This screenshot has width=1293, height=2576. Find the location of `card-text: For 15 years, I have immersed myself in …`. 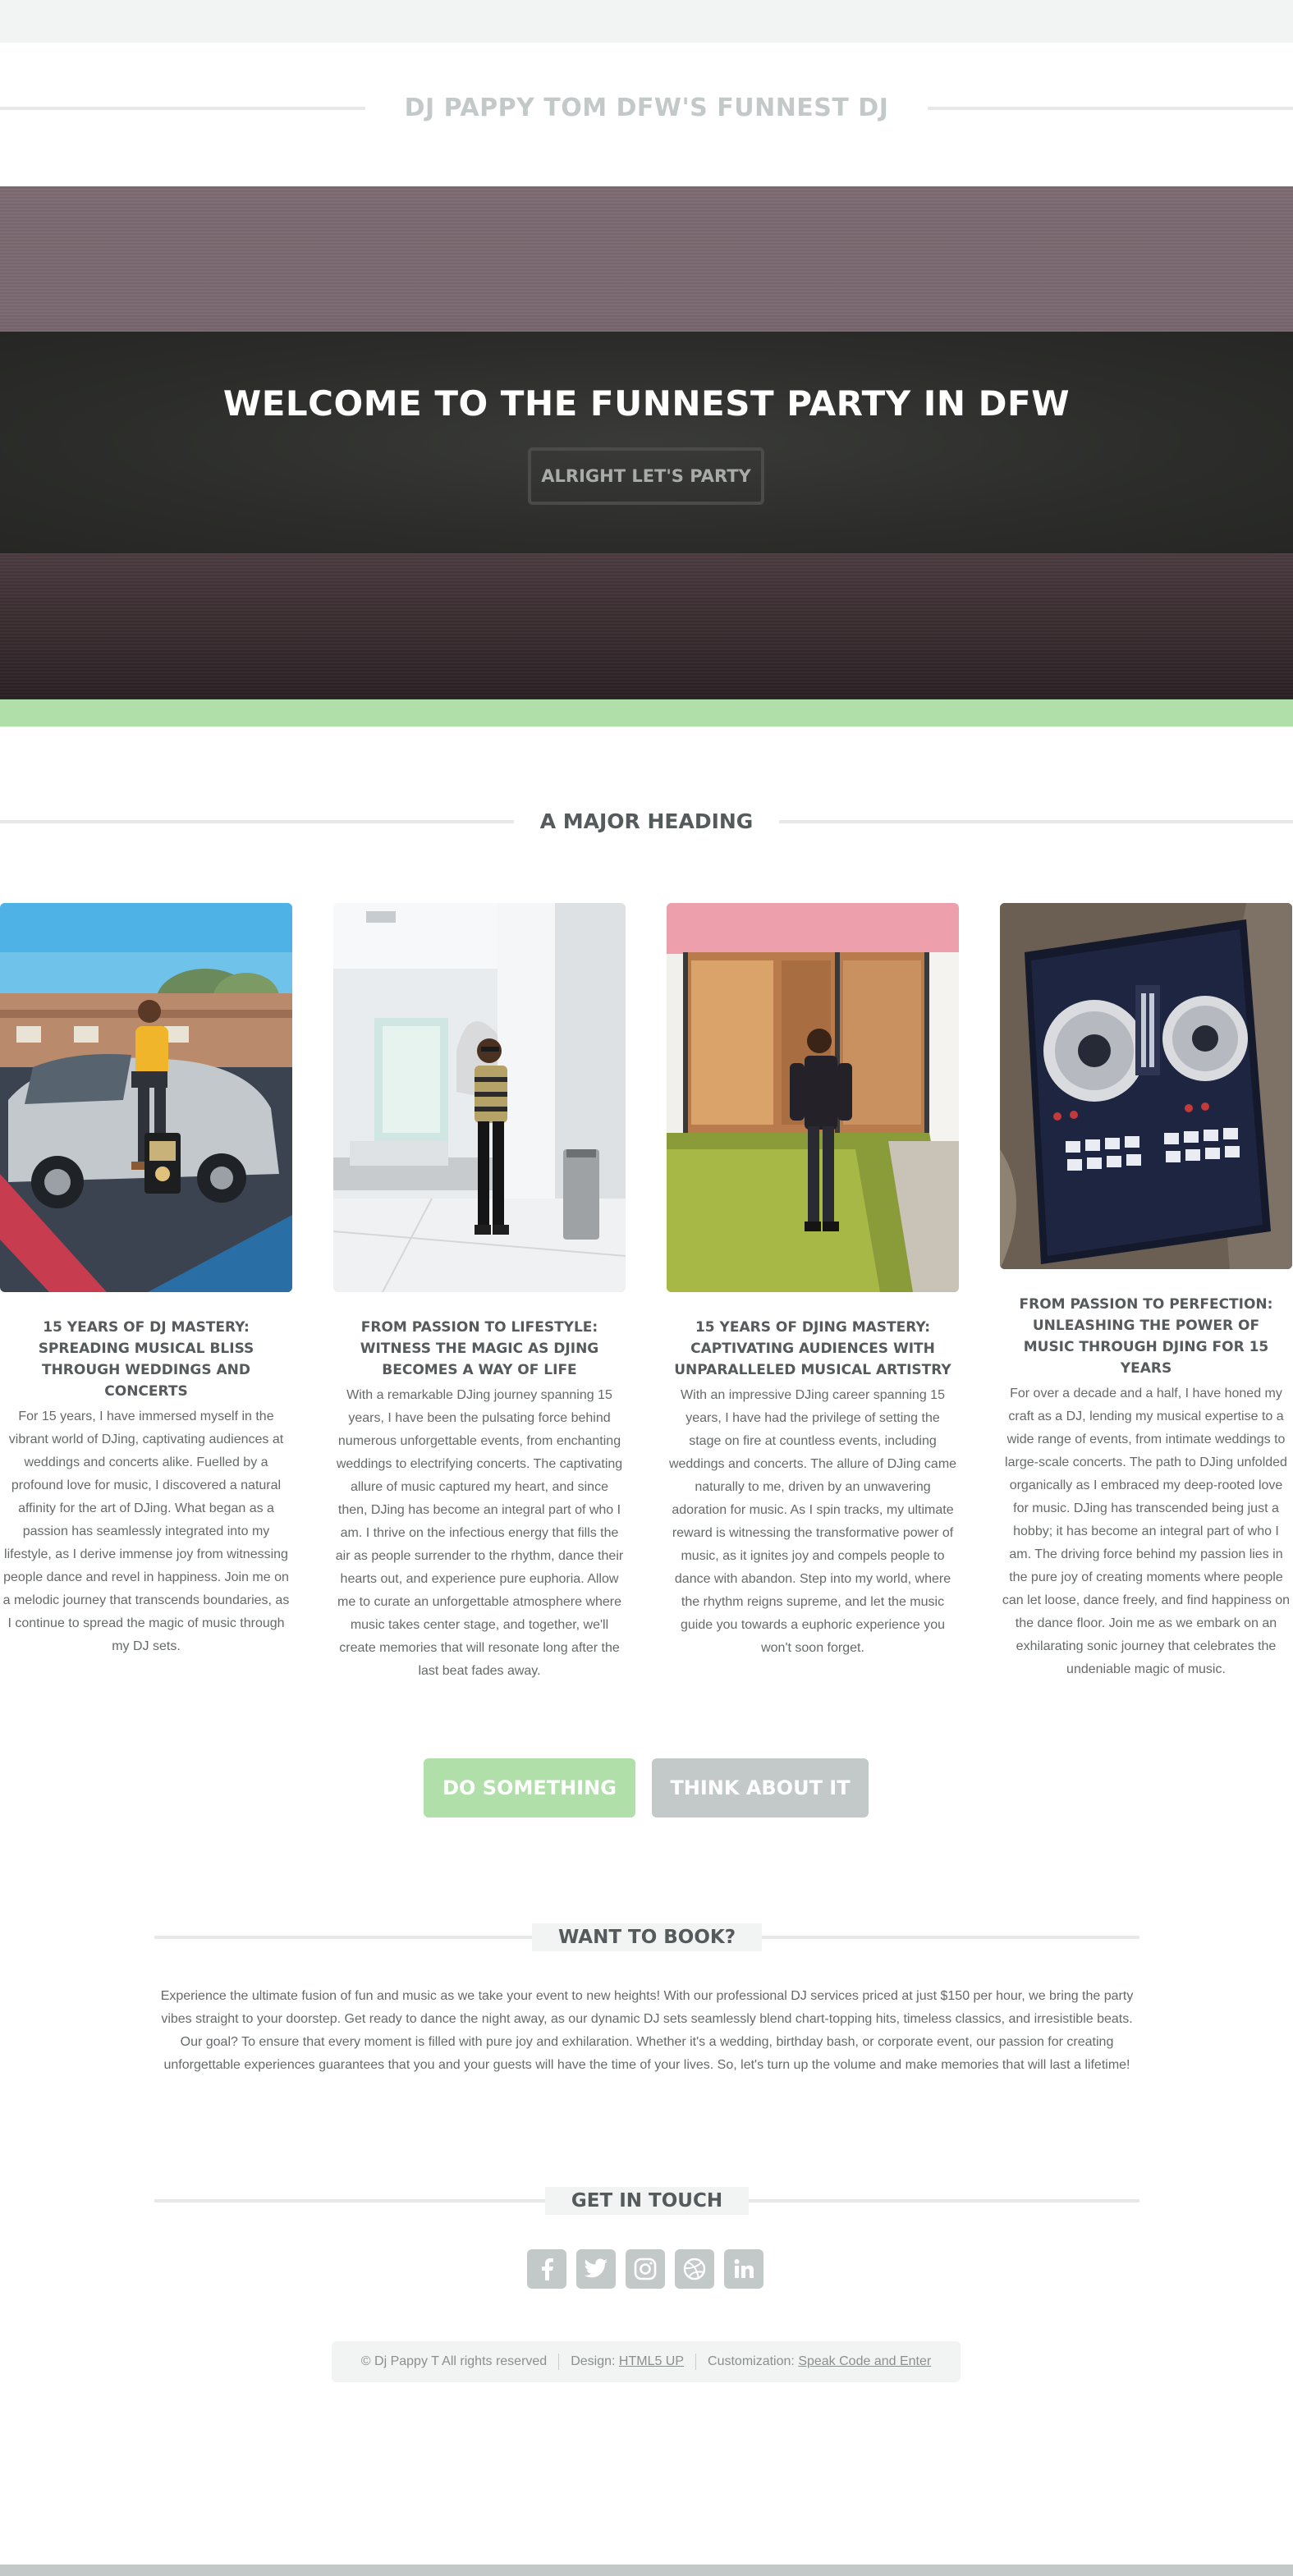

card-text: For 15 years, I have immersed myself in … is located at coordinates (146, 1531).